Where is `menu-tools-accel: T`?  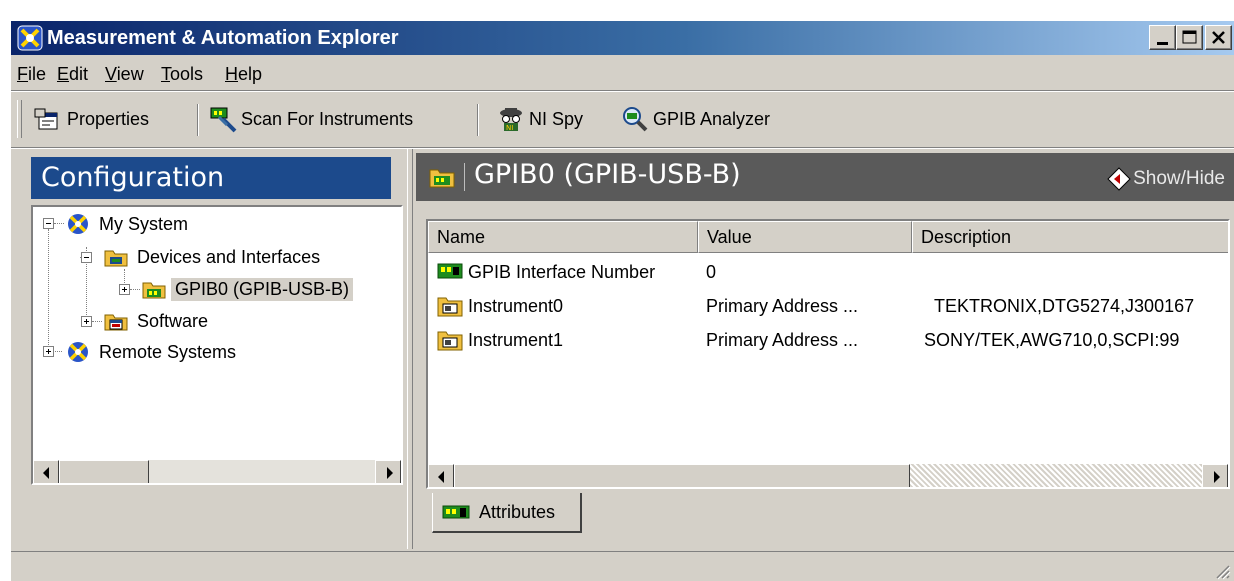 menu-tools-accel: T is located at coordinates (165, 74).